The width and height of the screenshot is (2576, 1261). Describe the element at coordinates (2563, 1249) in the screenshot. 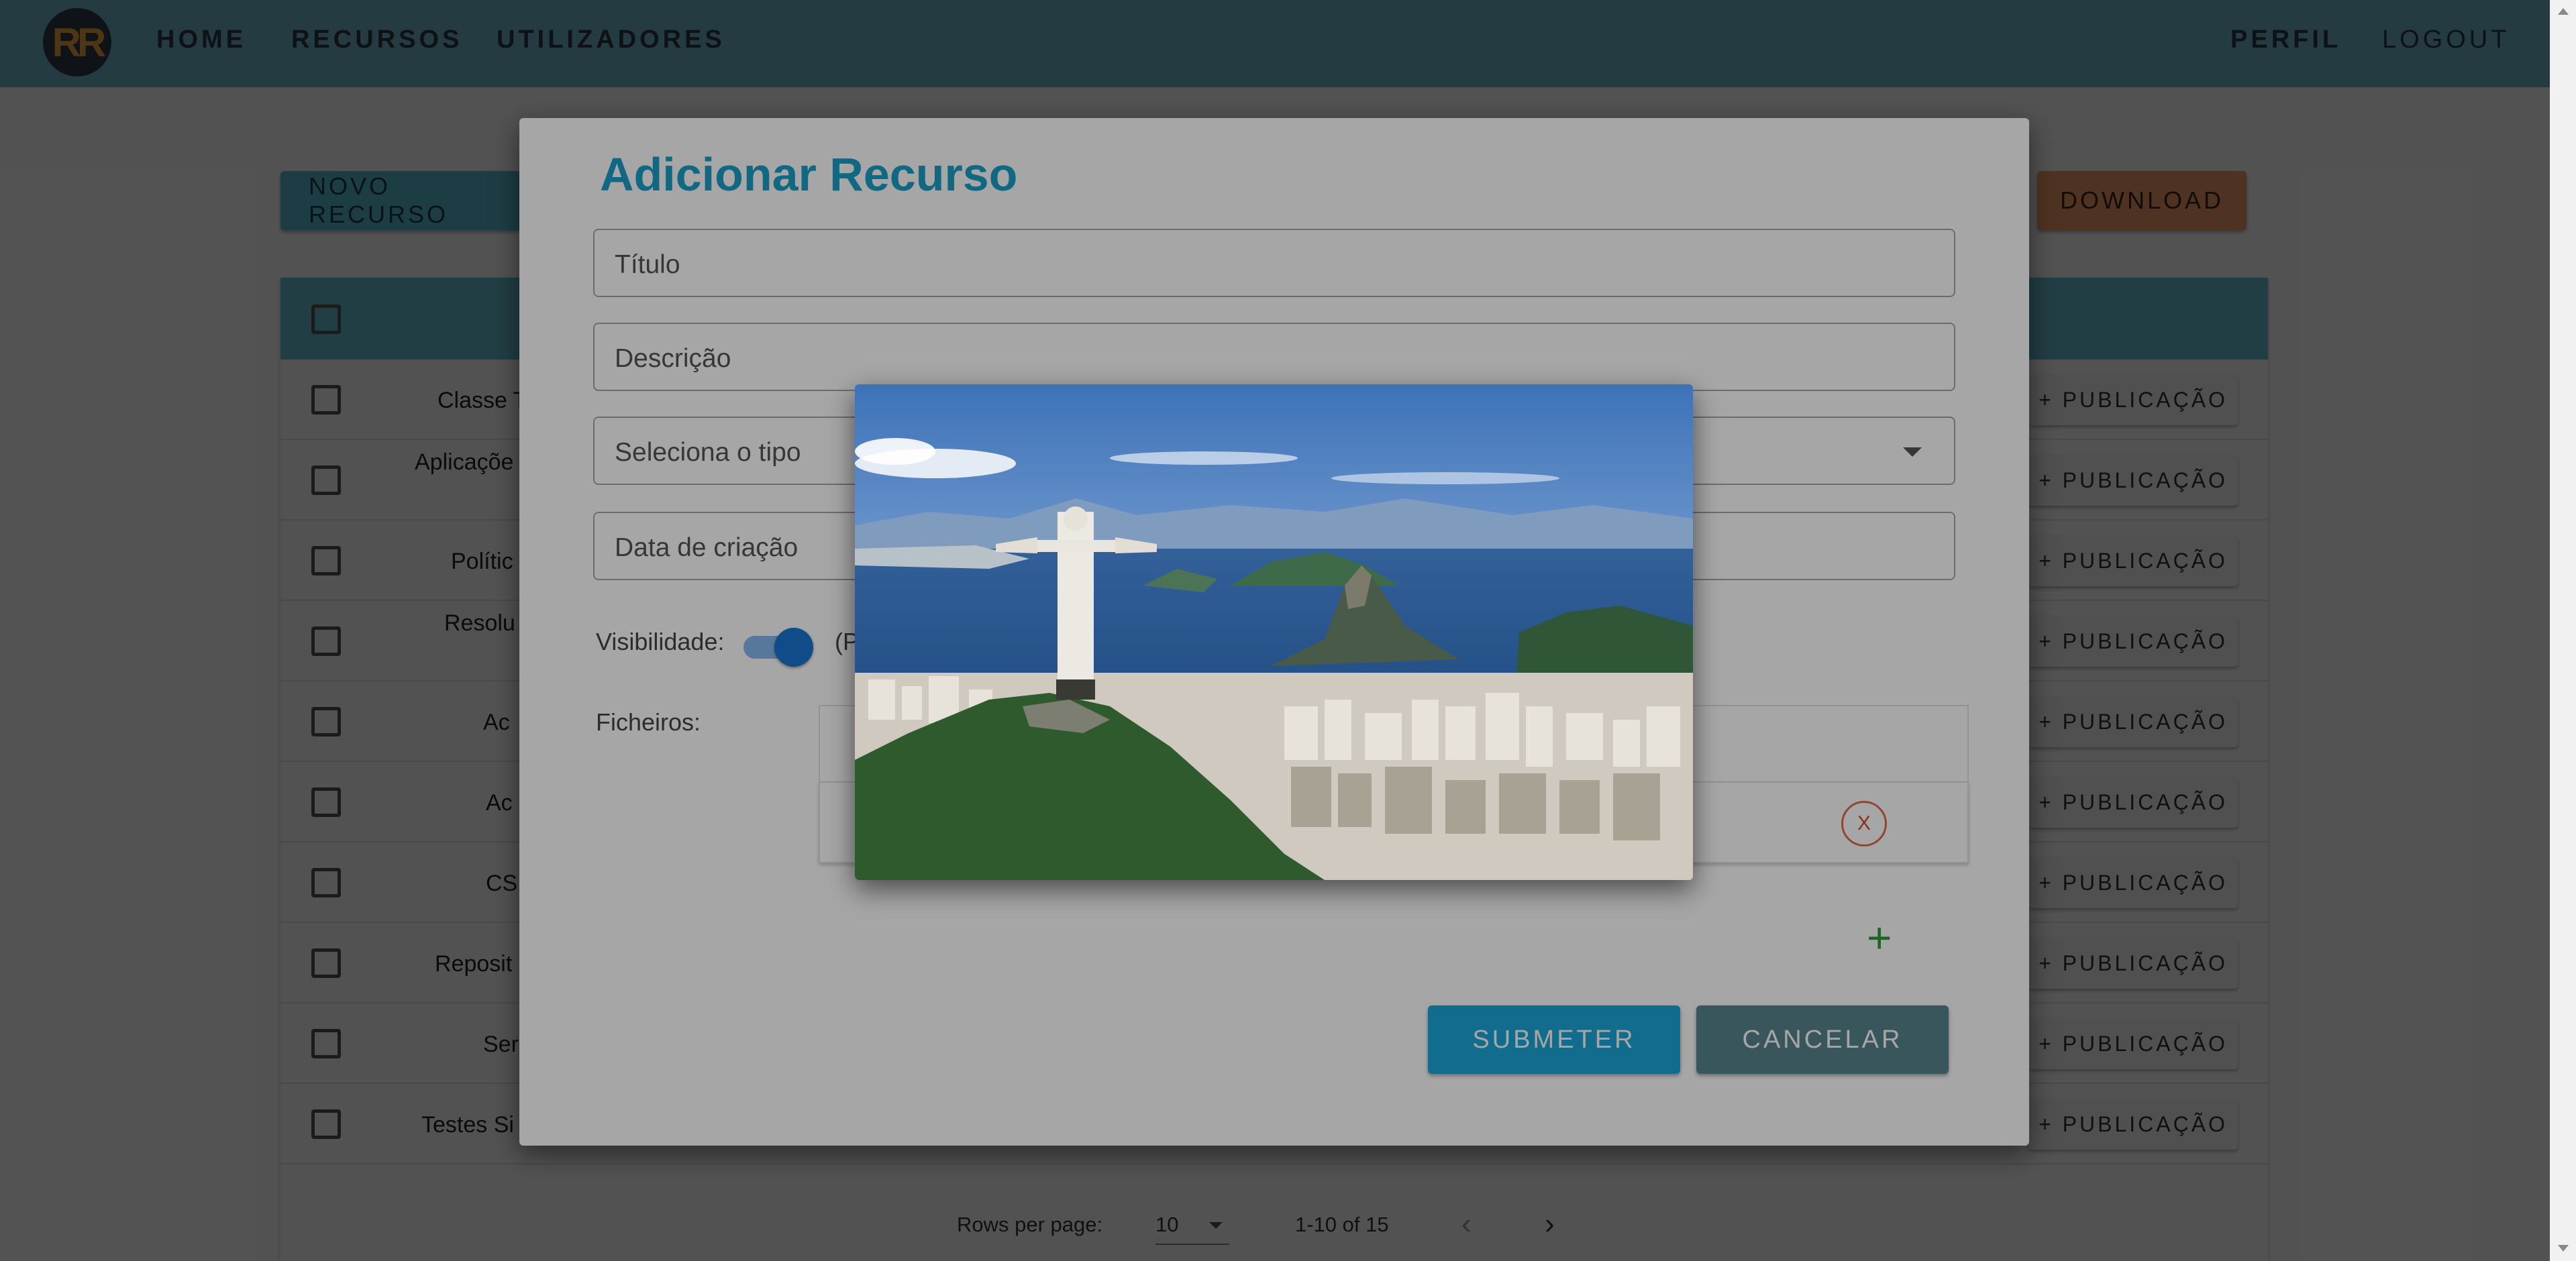

I see `scroll-down-icon` at that location.